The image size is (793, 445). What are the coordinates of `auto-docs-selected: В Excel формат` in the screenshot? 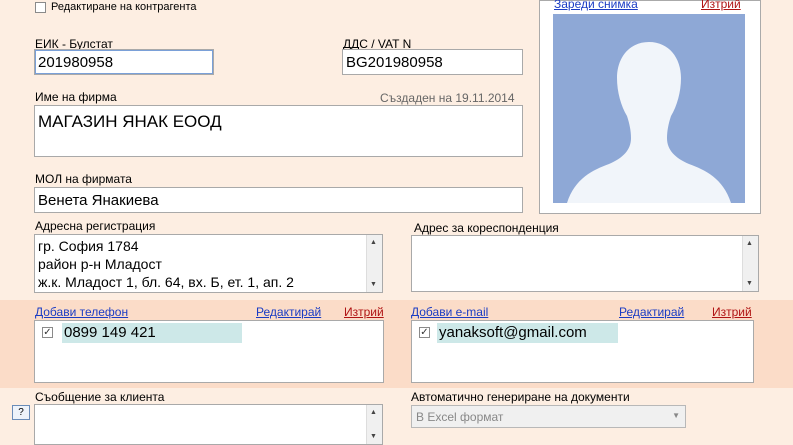 It's located at (460, 417).